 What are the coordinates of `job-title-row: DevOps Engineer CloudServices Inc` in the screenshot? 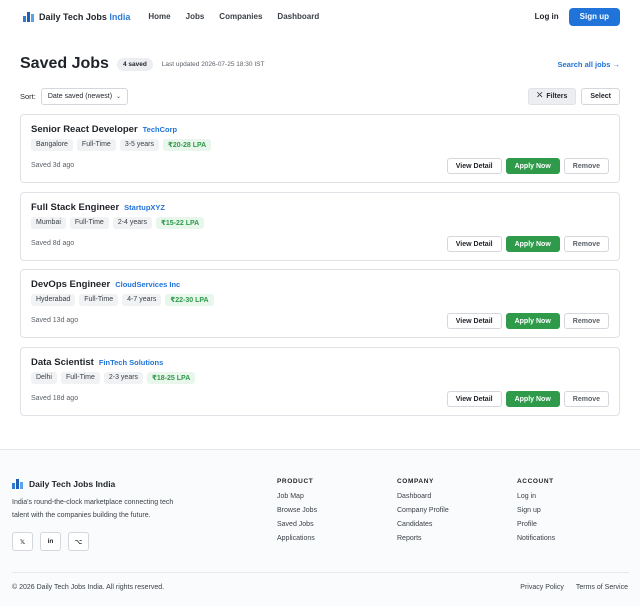 It's located at (105, 284).